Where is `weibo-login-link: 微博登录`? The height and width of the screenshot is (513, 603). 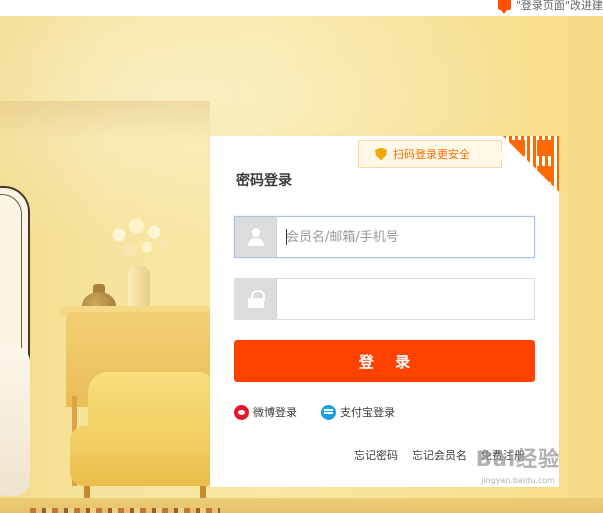
weibo-login-link: 微博登录 is located at coordinates (265, 412).